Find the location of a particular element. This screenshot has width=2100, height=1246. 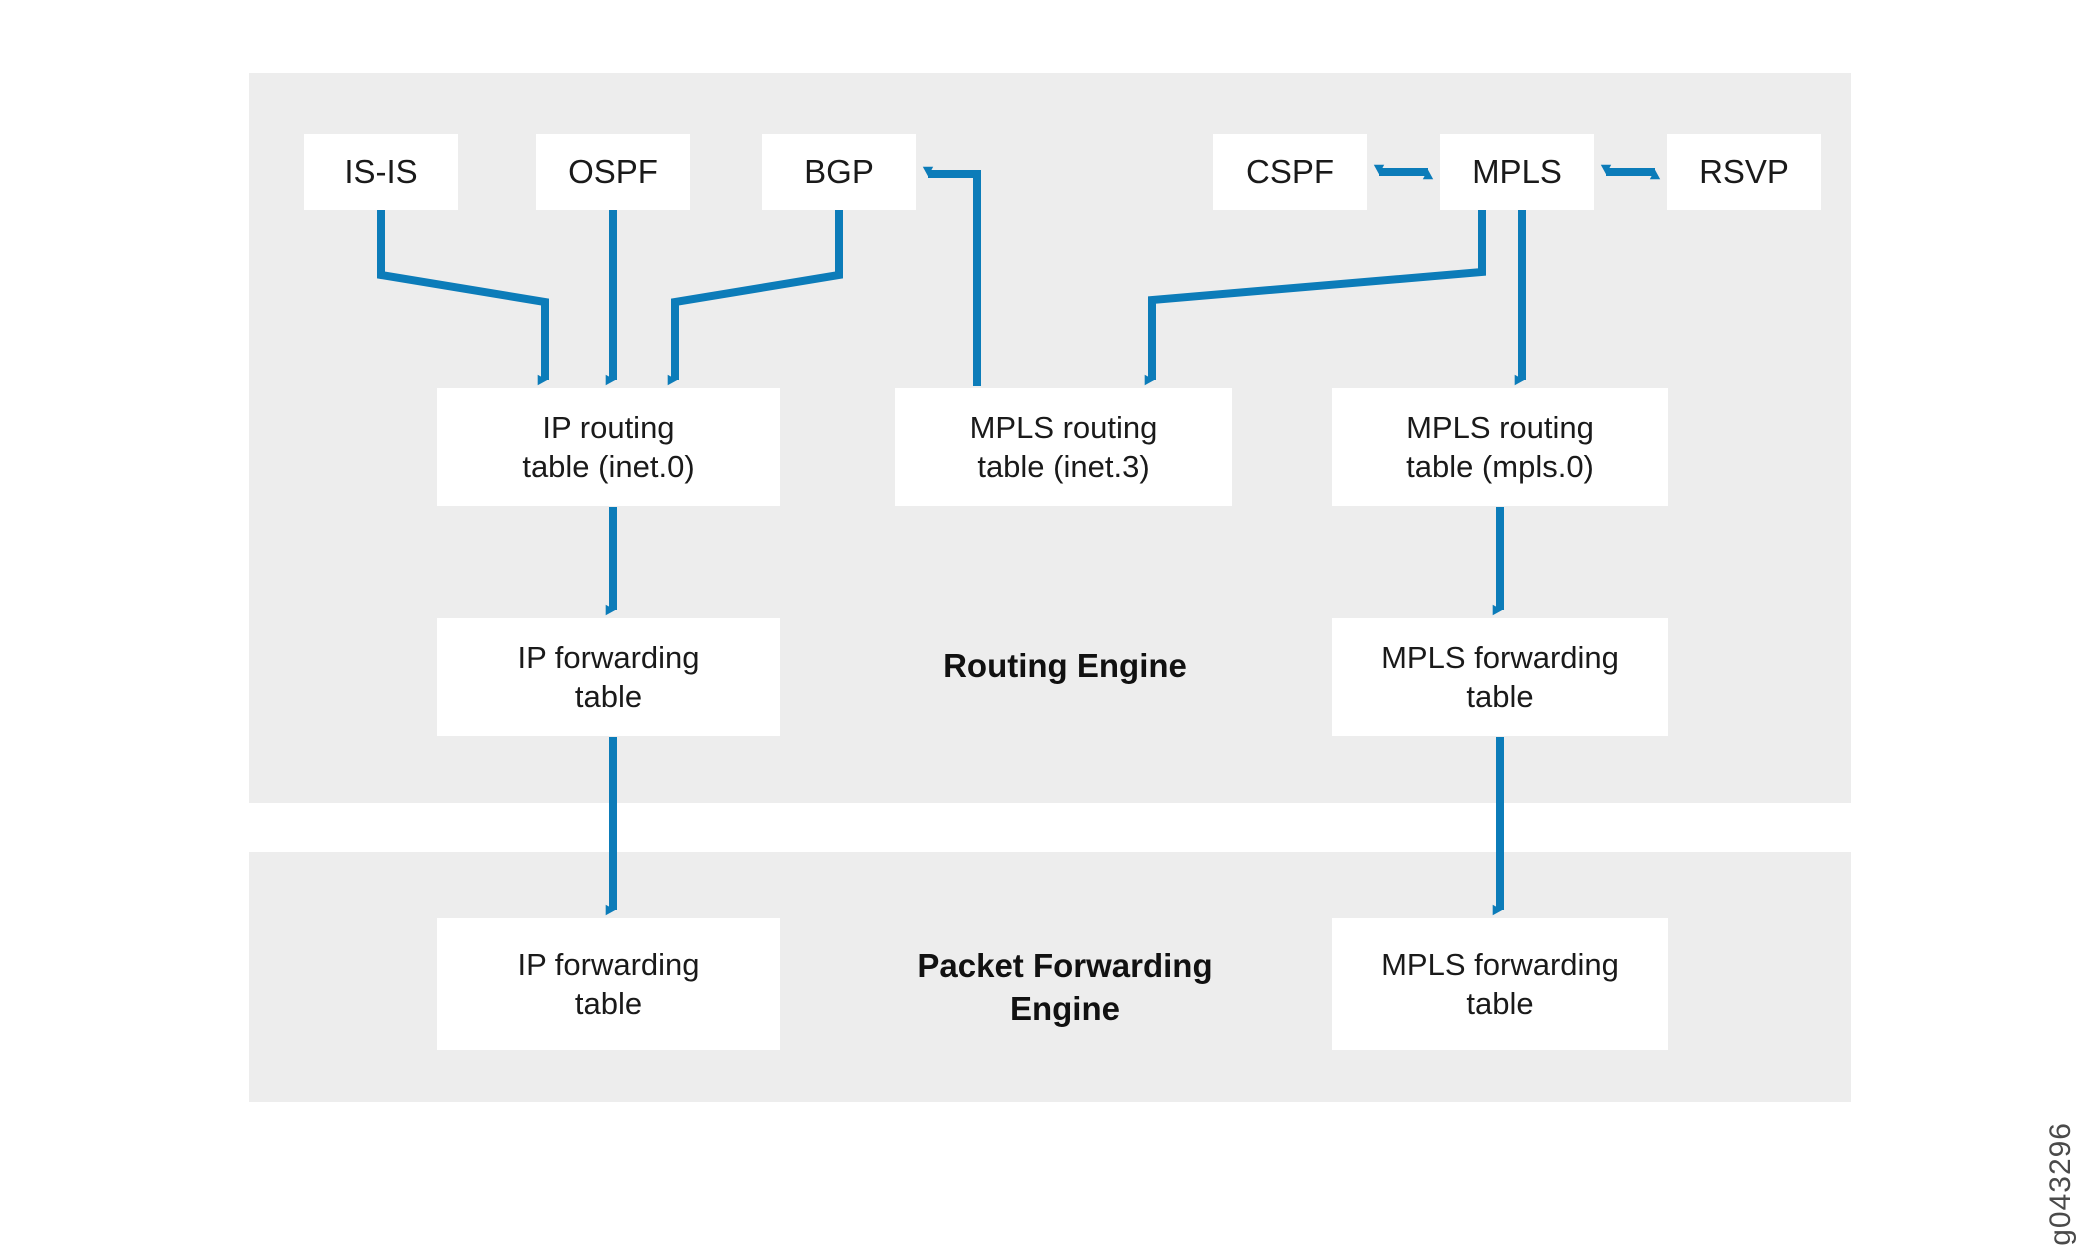

node-inet0-line2: table (inet.0) is located at coordinates (608, 466).